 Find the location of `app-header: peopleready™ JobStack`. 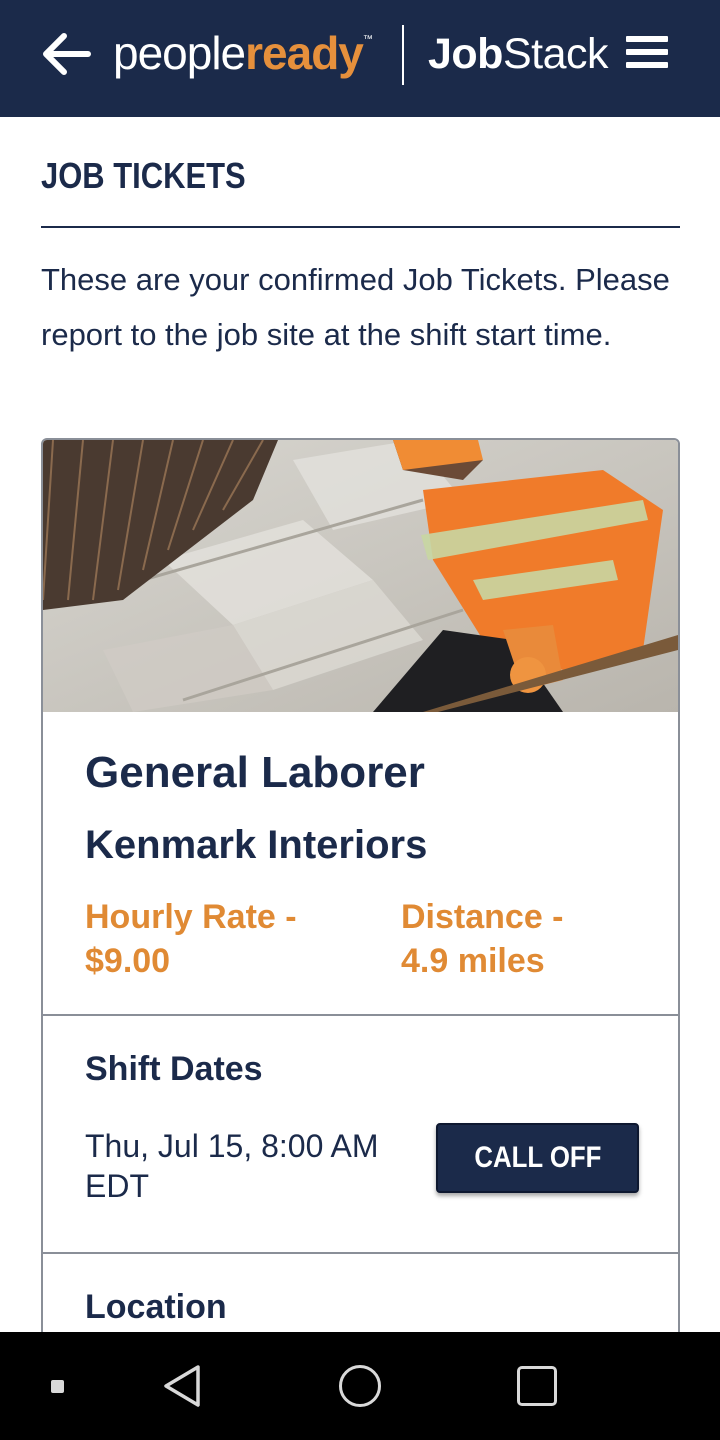

app-header: peopleready™ JobStack is located at coordinates (360, 58).